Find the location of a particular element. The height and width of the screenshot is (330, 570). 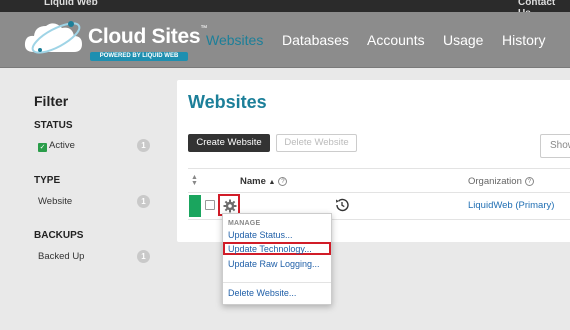

column-organization-header: Organization? is located at coordinates (501, 181).